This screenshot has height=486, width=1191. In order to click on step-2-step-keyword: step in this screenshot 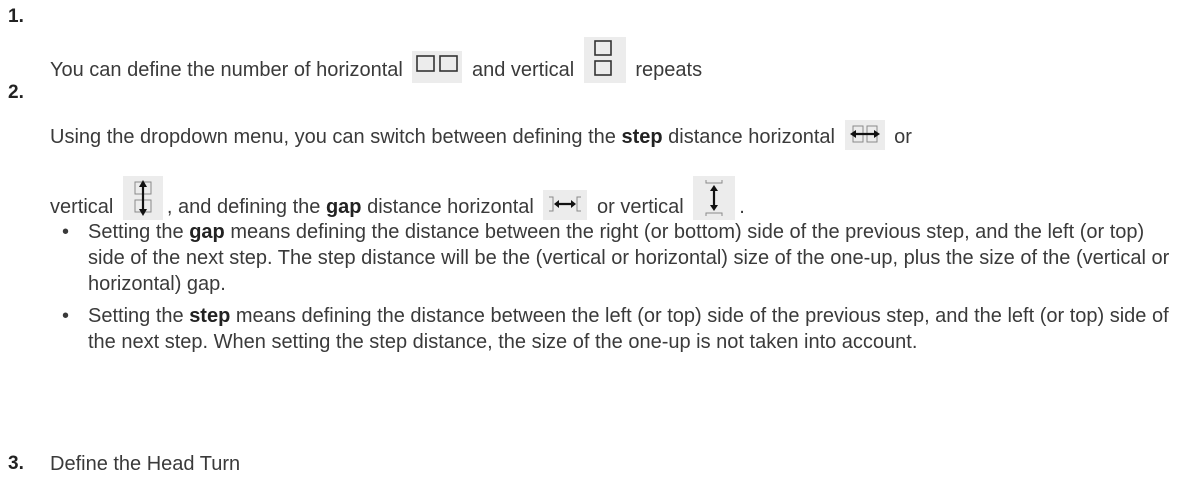, I will do `click(642, 137)`.